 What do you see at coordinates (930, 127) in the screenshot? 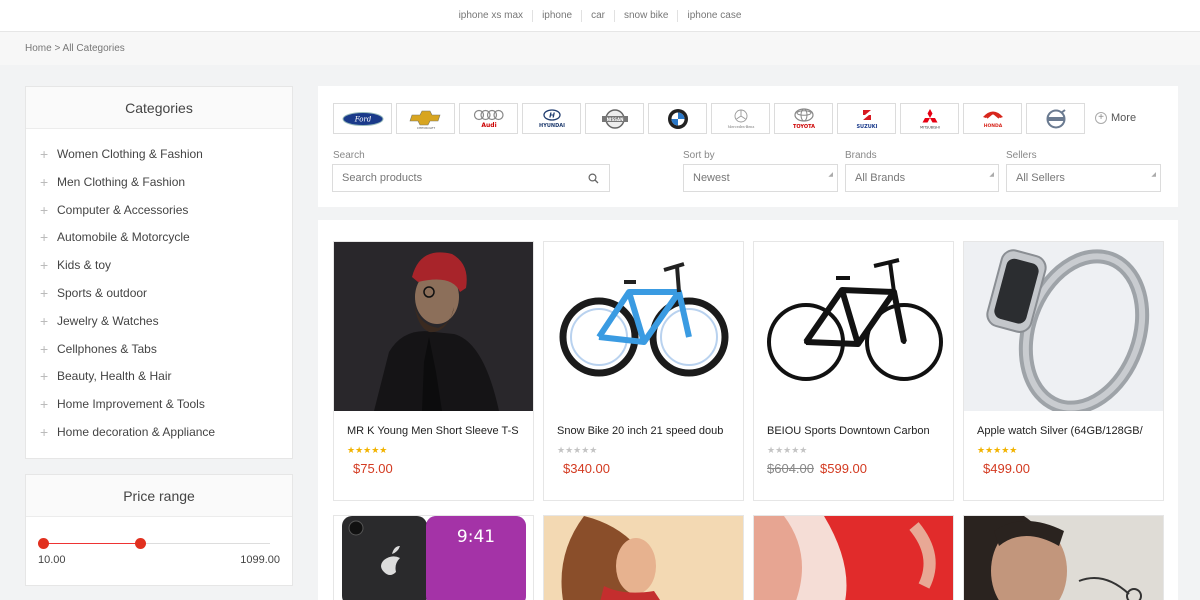
I see `svg-text: MITSUBISHI` at bounding box center [930, 127].